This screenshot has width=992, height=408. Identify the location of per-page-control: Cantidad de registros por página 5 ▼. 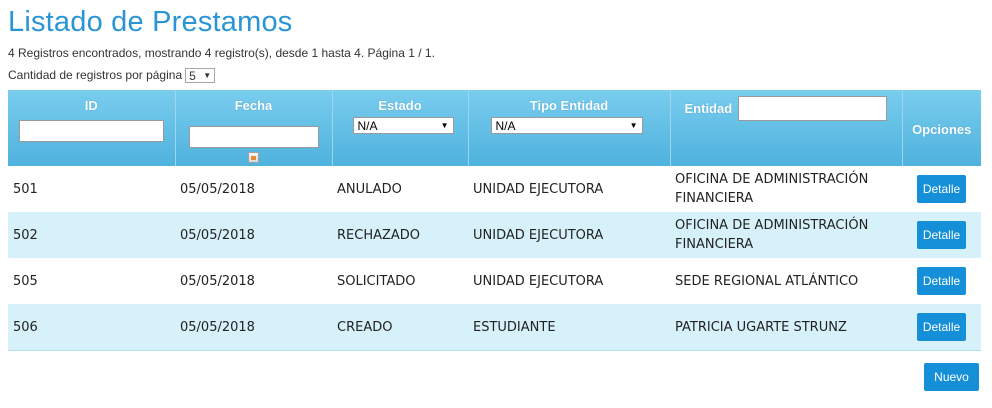
(112, 75).